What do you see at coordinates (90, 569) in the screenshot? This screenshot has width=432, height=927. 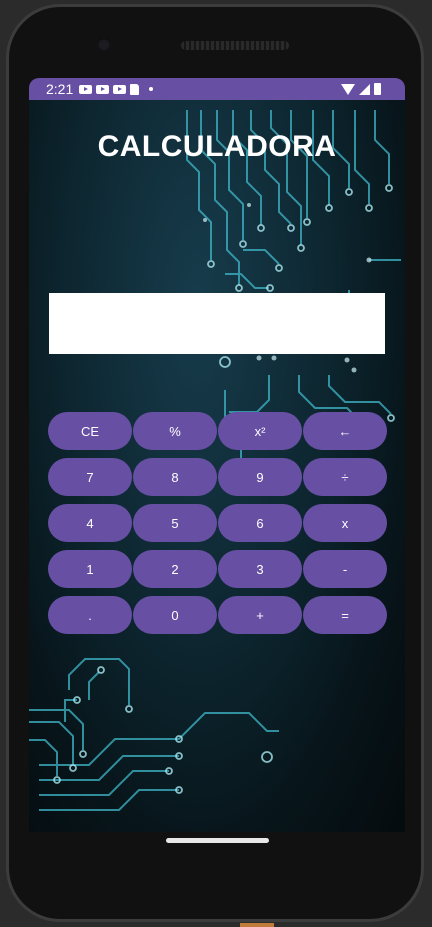 I see `digit-1-button: 1` at bounding box center [90, 569].